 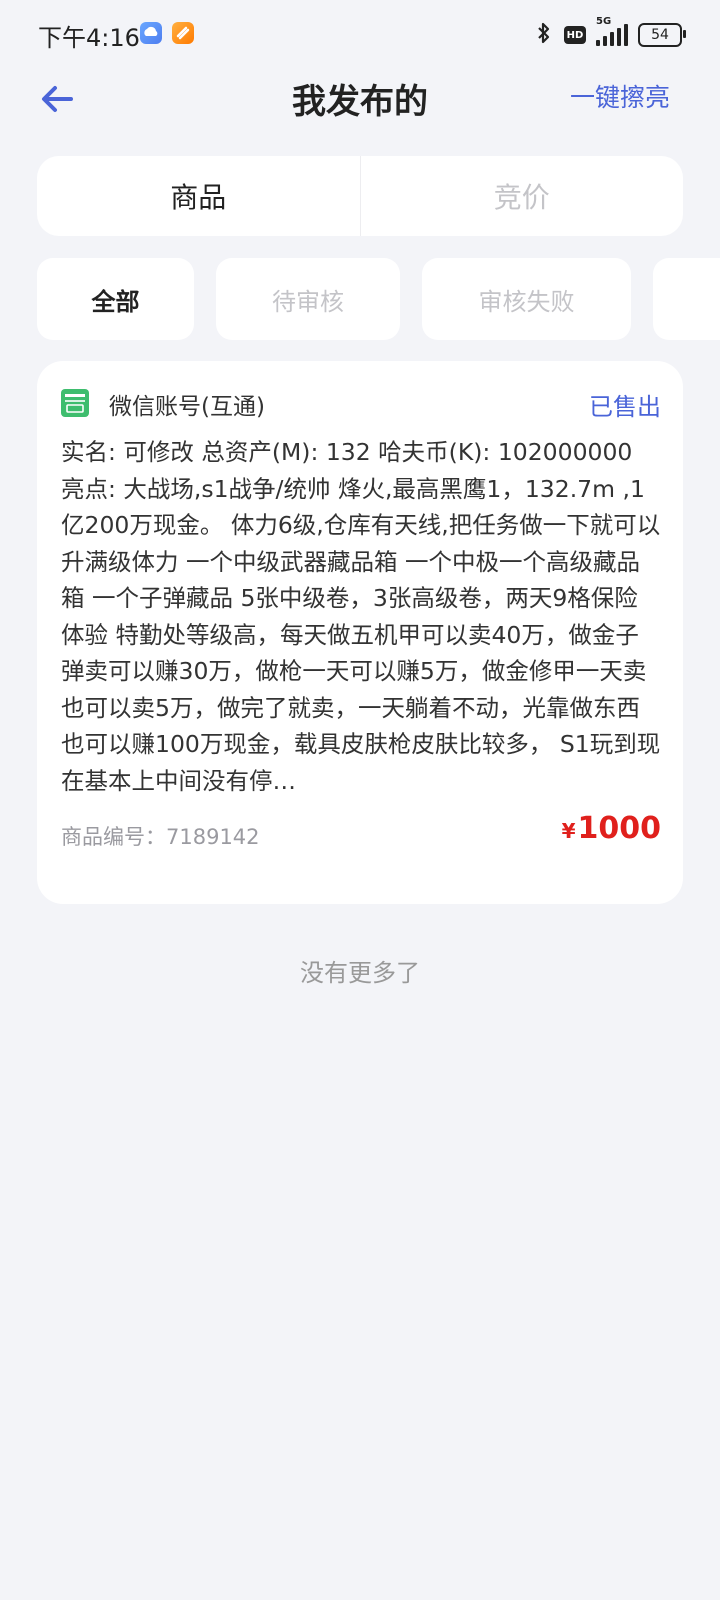 I want to click on filter-more, so click(x=686, y=299).